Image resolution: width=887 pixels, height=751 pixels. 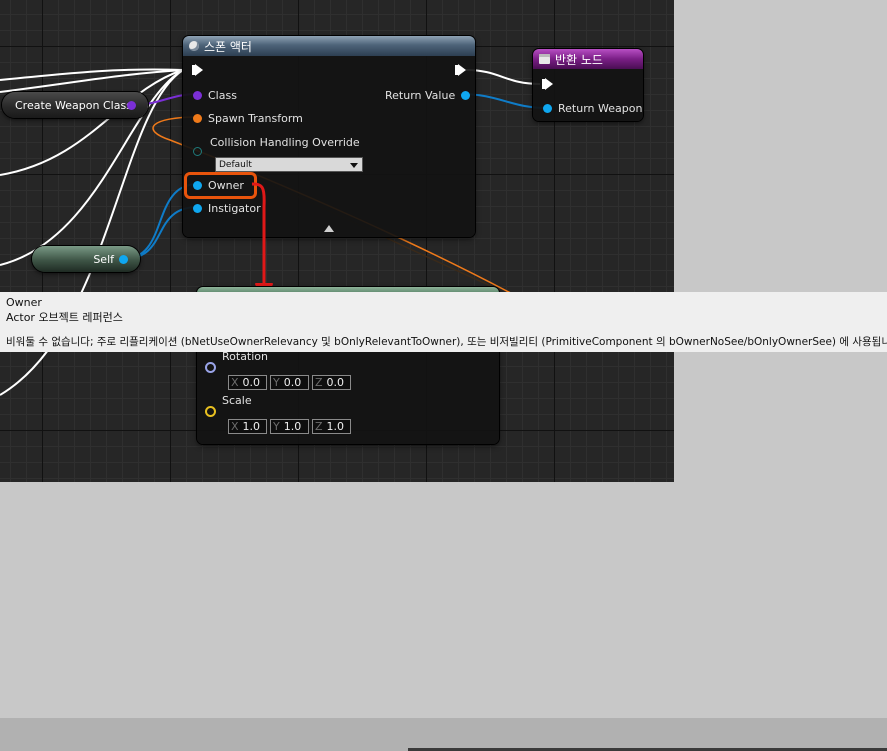 I want to click on tooltip-type: Actor 오브젝트 레퍼런스, so click(x=64, y=317).